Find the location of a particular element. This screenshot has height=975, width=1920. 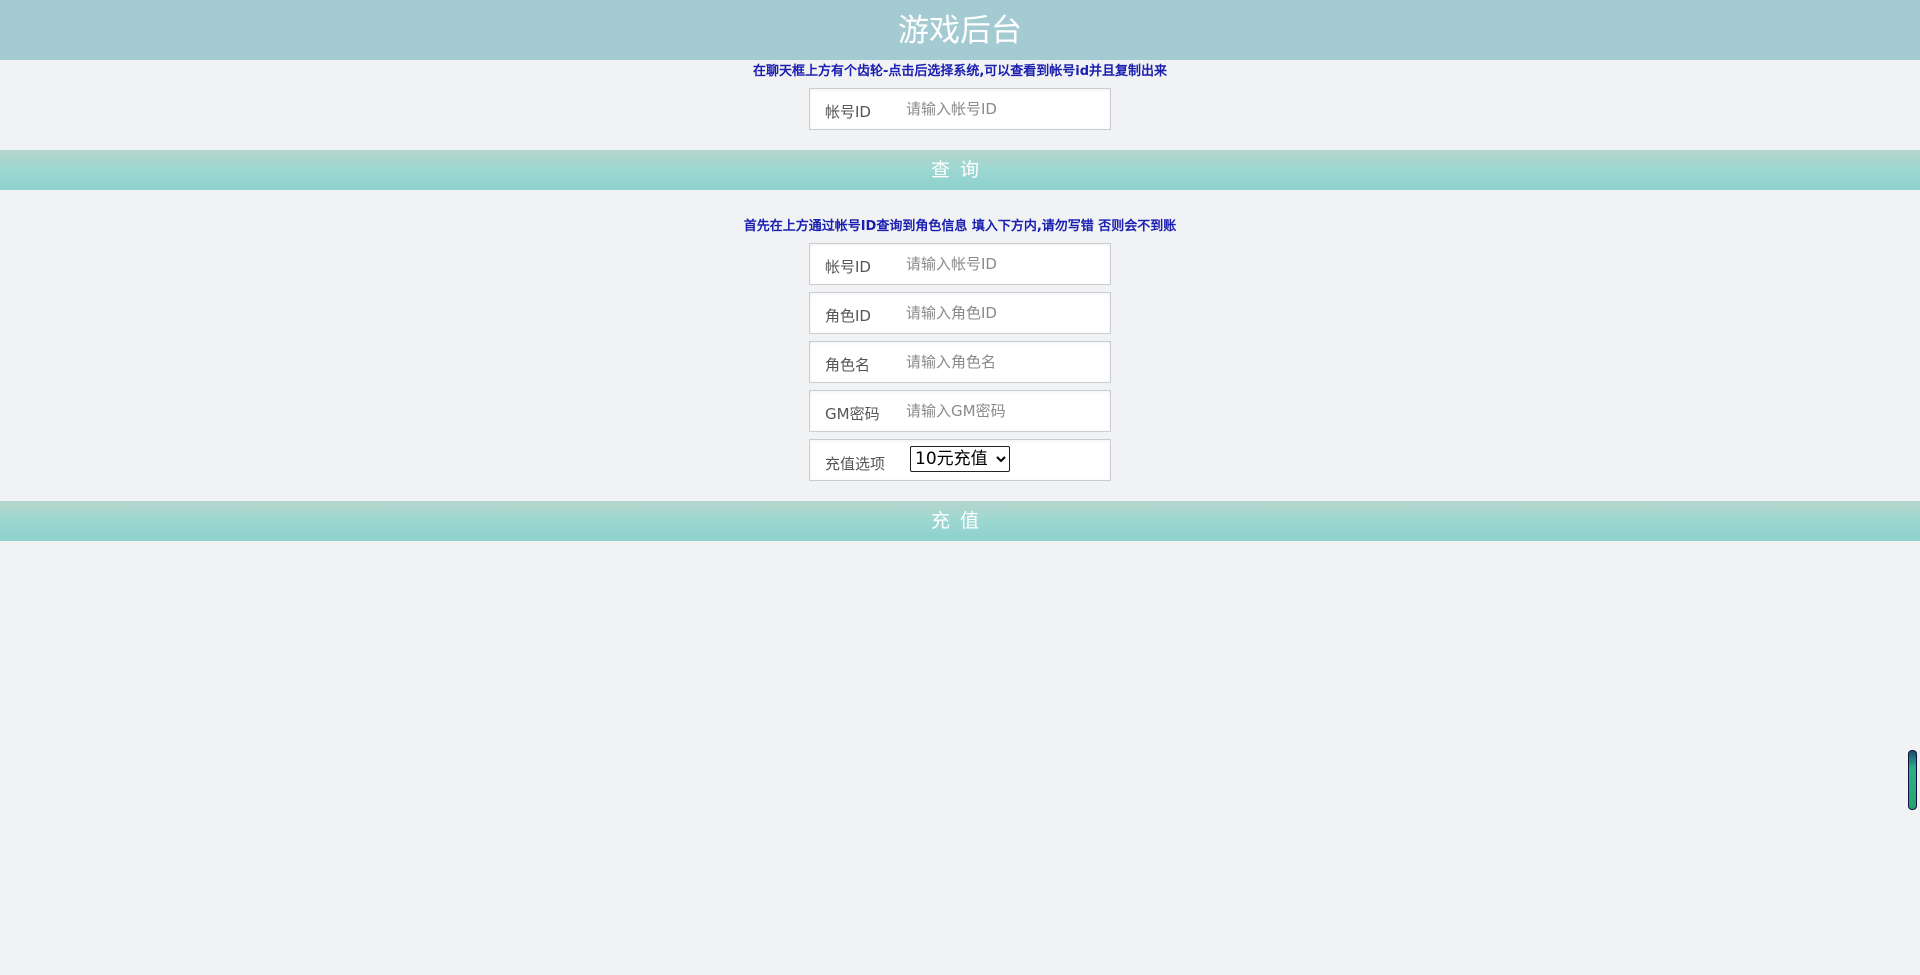

query-notice: 在聊天框上方有个齿轮-点击后选择系统,可以查看到帐号id并且复制出来 is located at coordinates (960, 71).